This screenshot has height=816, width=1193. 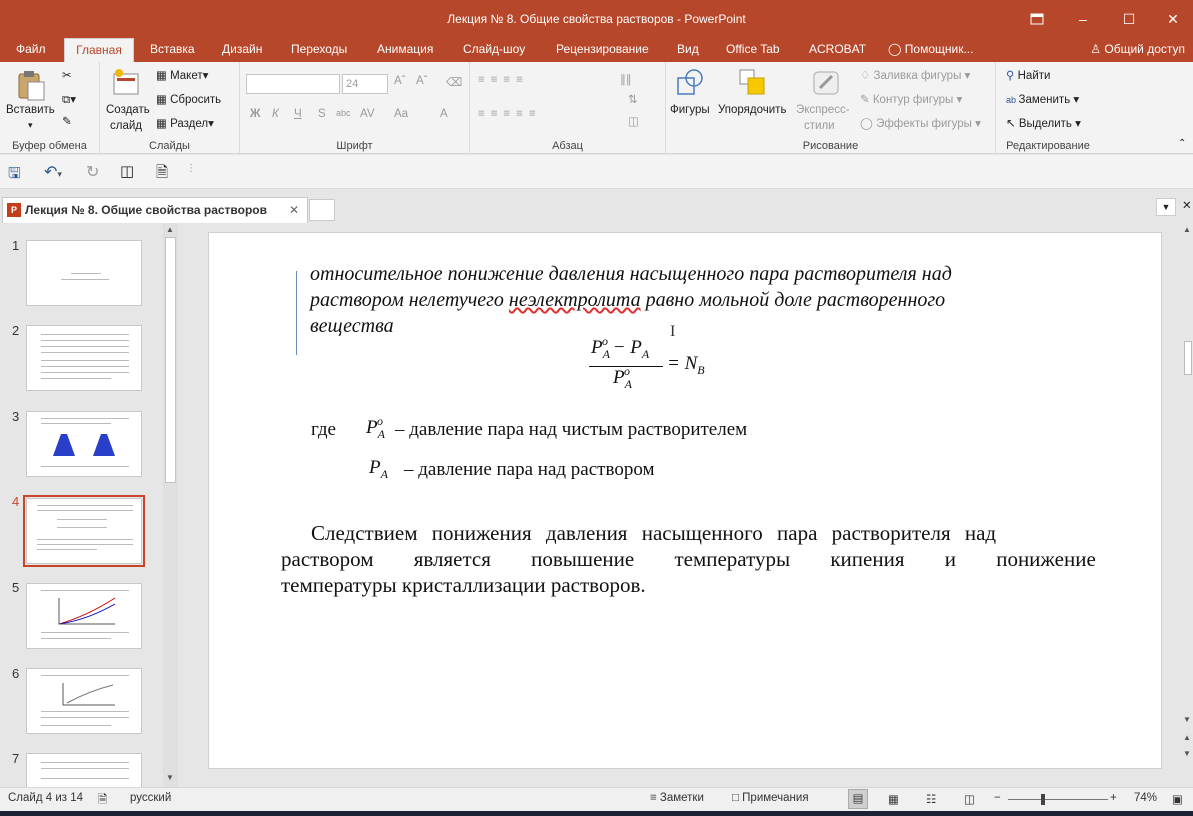 I want to click on shape-fill-button: ♢ Заливка фигуры ▾, so click(x=915, y=75).